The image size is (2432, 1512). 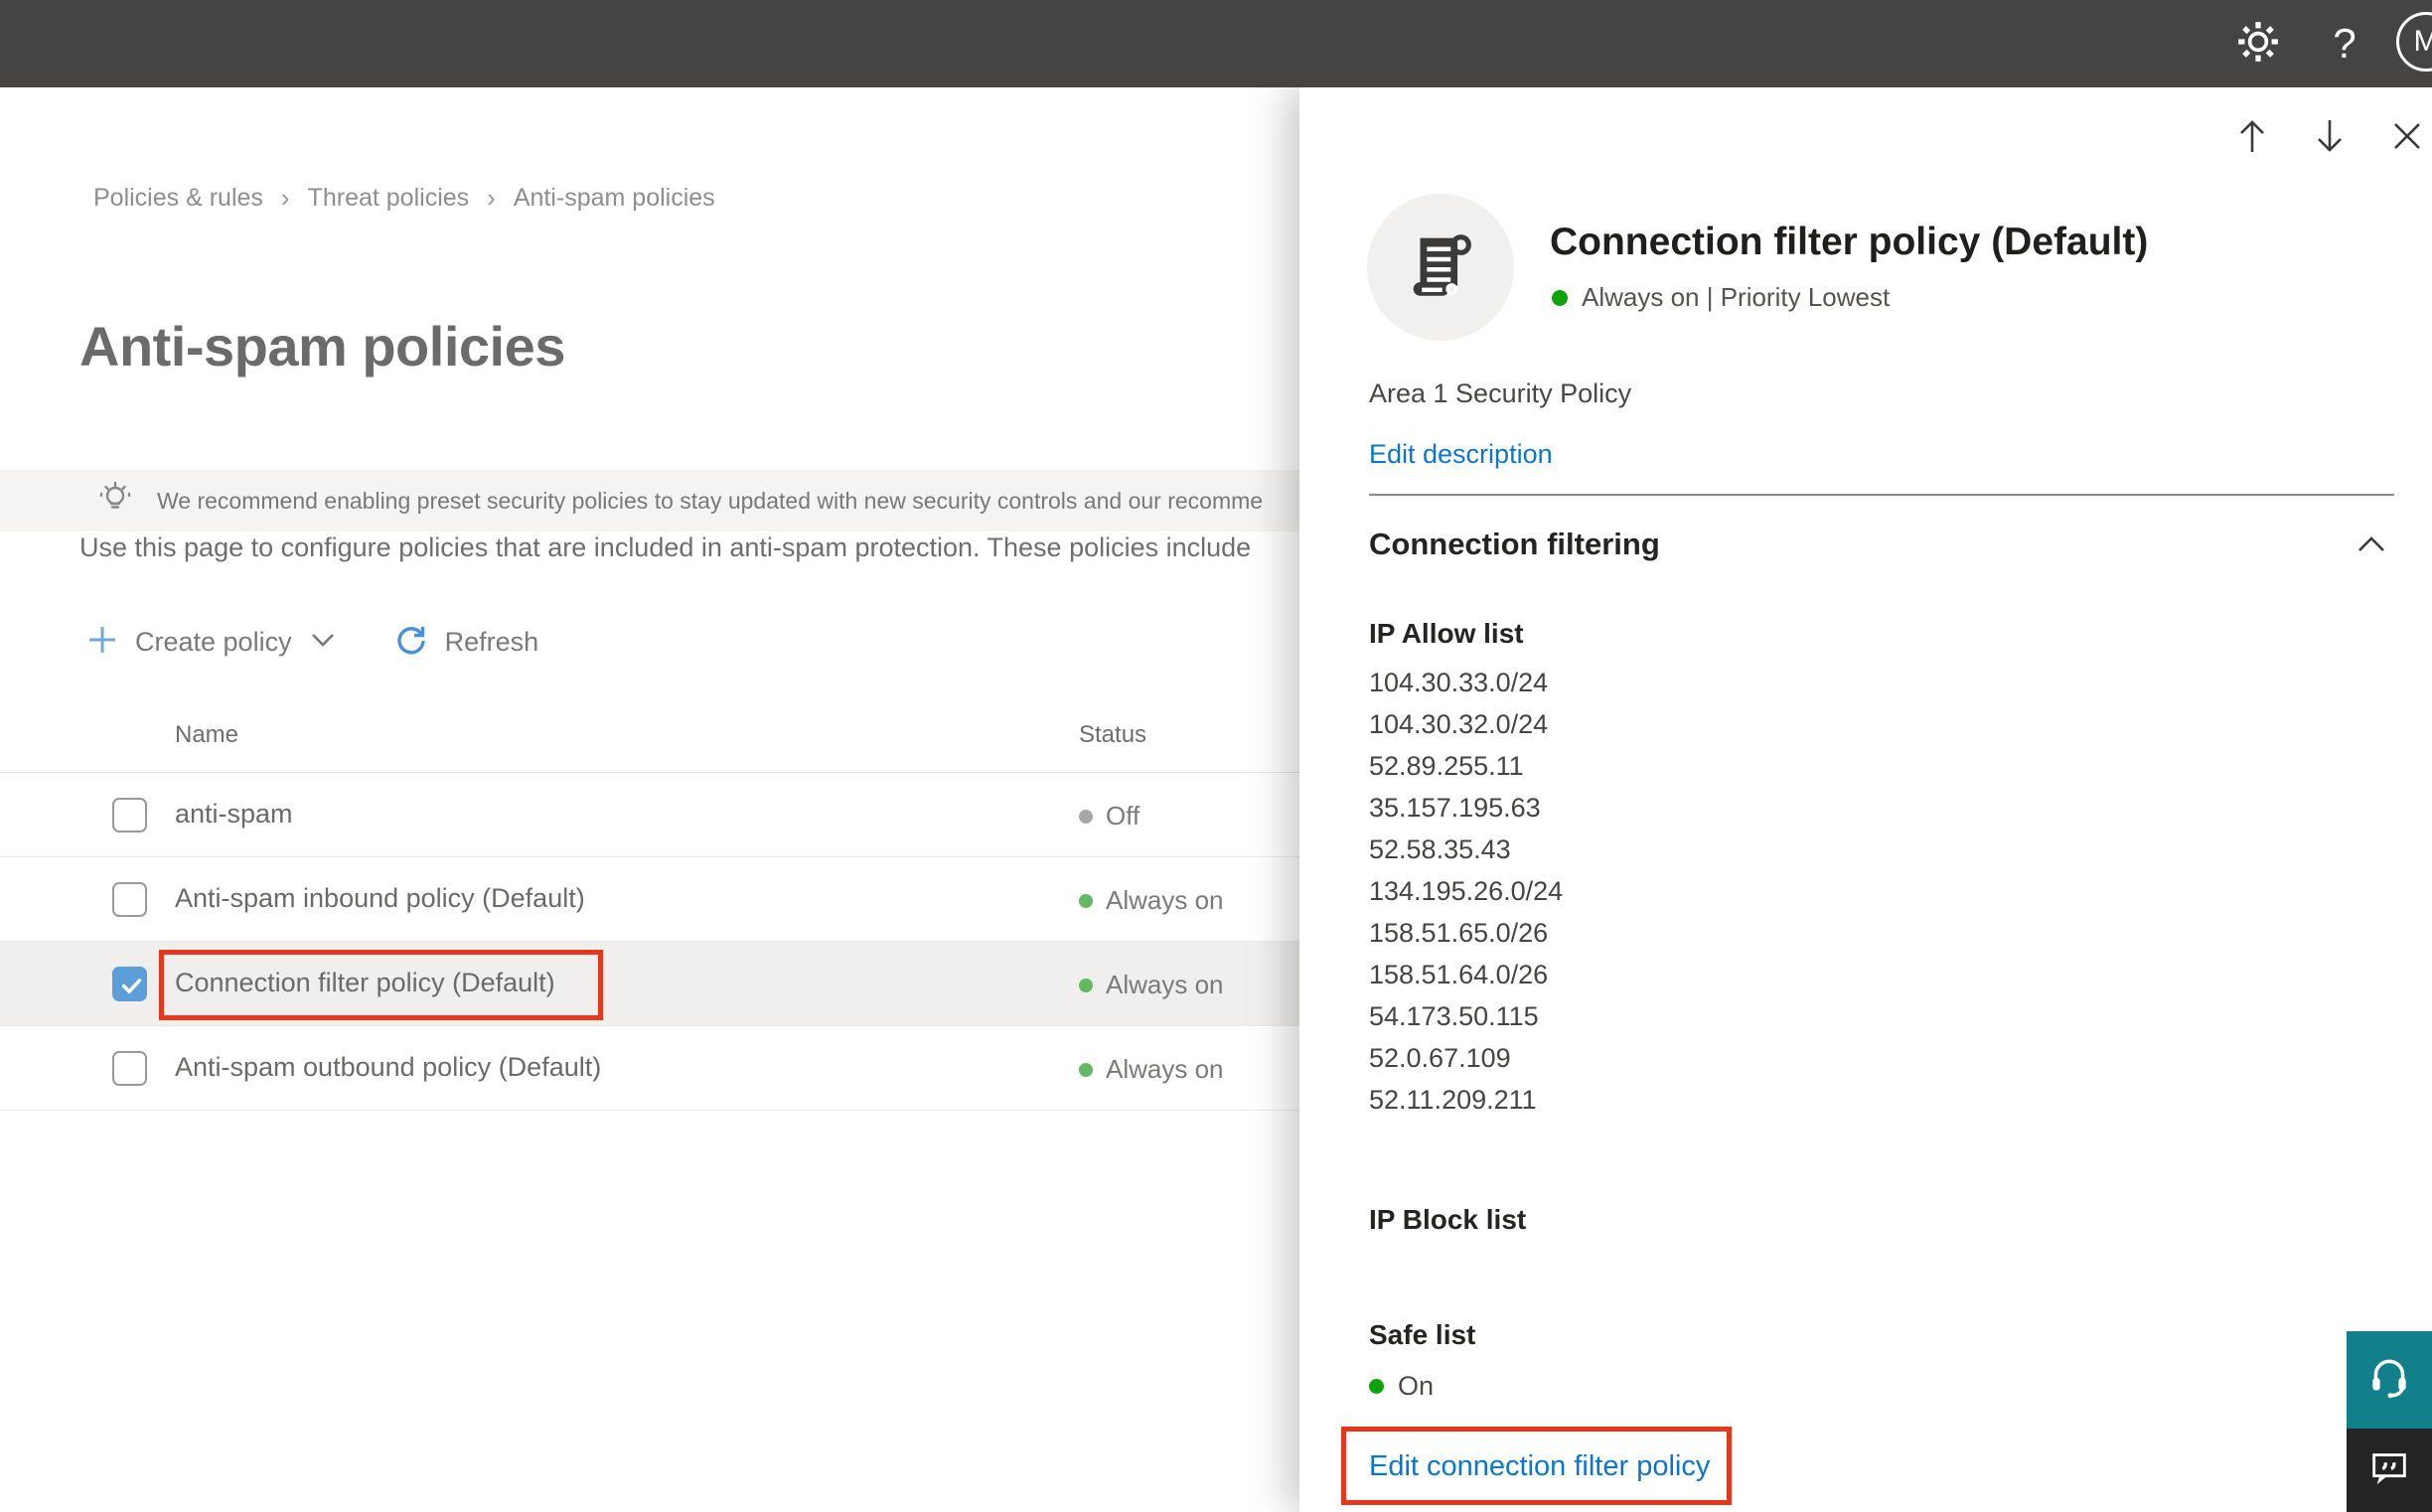 What do you see at coordinates (1736, 297) in the screenshot?
I see `flyout-status-label: Always on | Priority Lowest` at bounding box center [1736, 297].